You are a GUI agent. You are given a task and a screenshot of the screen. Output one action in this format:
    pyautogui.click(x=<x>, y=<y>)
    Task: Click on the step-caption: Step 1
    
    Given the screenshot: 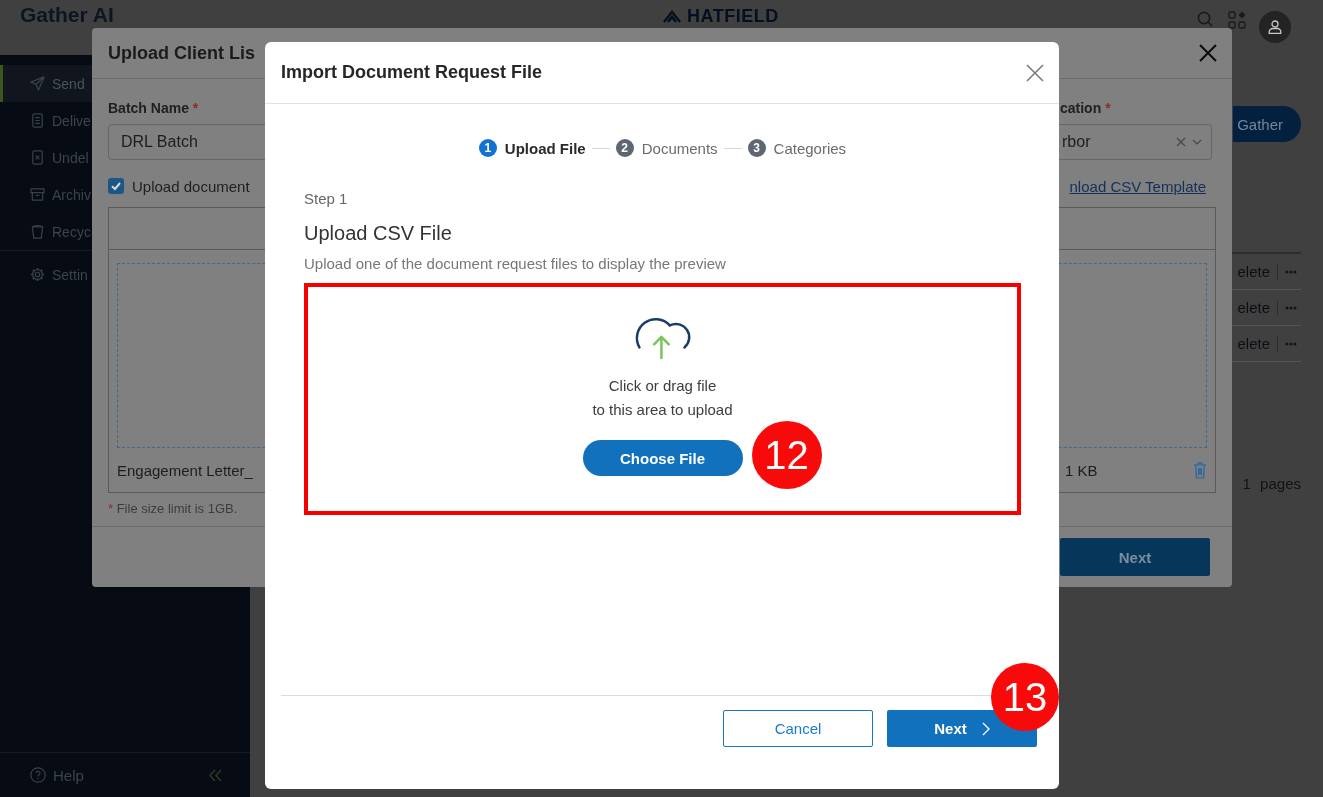 What is the action you would take?
    pyautogui.click(x=326, y=199)
    